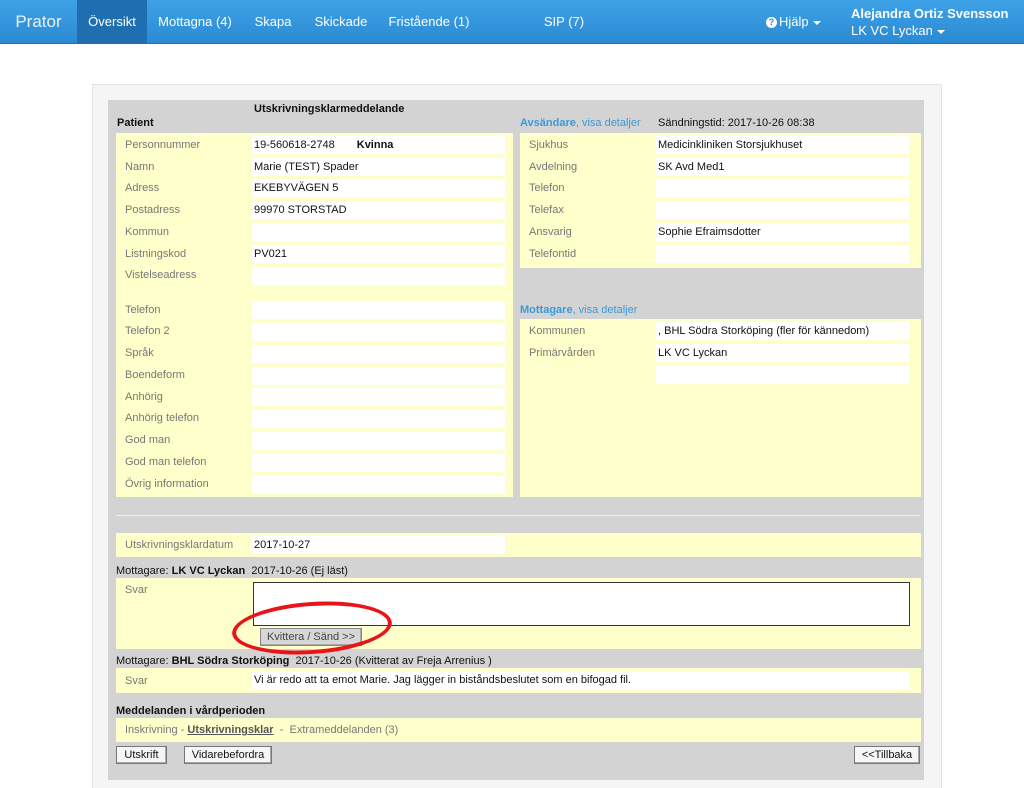 Image resolution: width=1024 pixels, height=788 pixels. I want to click on user-unit-menu: LK VC Lyckan, so click(898, 30).